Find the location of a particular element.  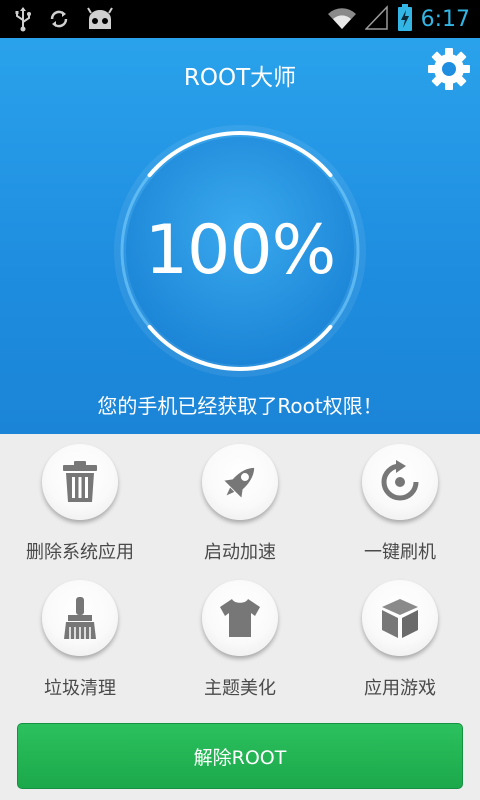

feature-junk-cleanup: 垃圾清理 is located at coordinates (80, 638).